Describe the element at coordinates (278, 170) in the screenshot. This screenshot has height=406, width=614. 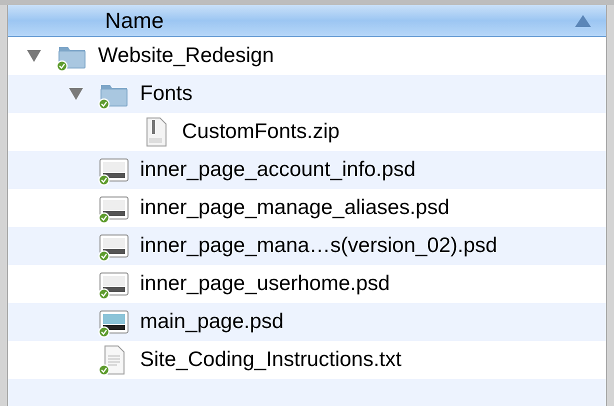
I see `file-name: inner_page_account_info.psd` at that location.